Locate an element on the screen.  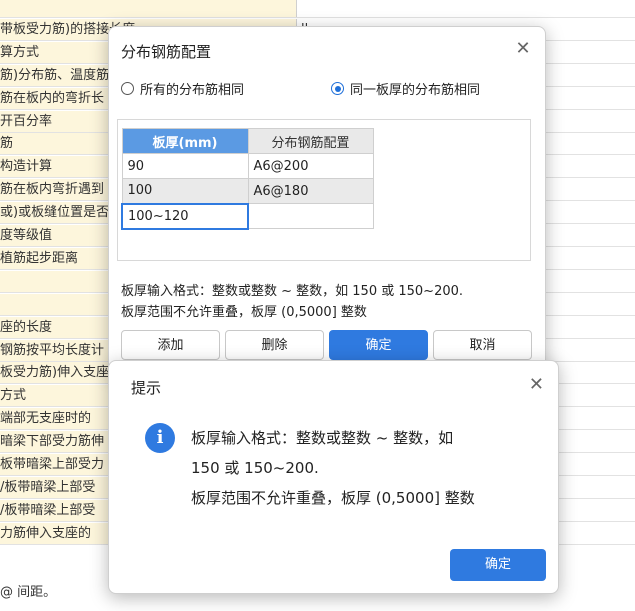
table-row: 100~120 is located at coordinates (247, 216).